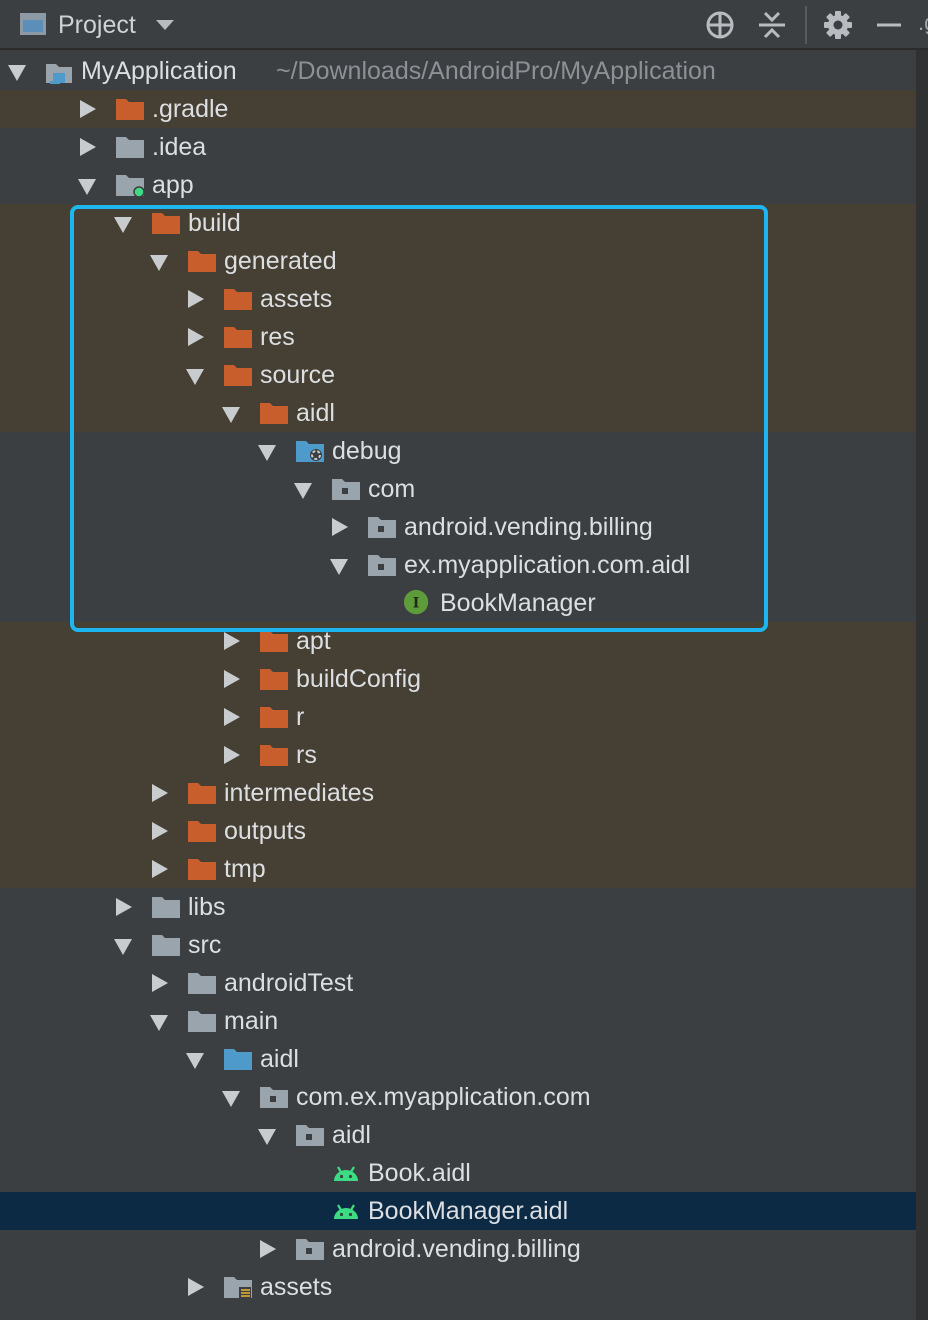 This screenshot has width=928, height=1320. What do you see at coordinates (458, 147) in the screenshot?
I see `tree-row: .idea` at bounding box center [458, 147].